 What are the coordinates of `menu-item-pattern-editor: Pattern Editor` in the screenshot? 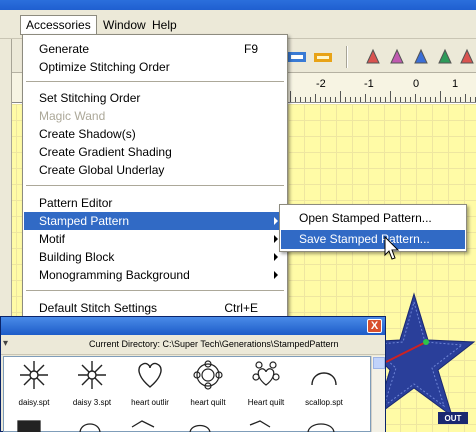 It's located at (155, 203).